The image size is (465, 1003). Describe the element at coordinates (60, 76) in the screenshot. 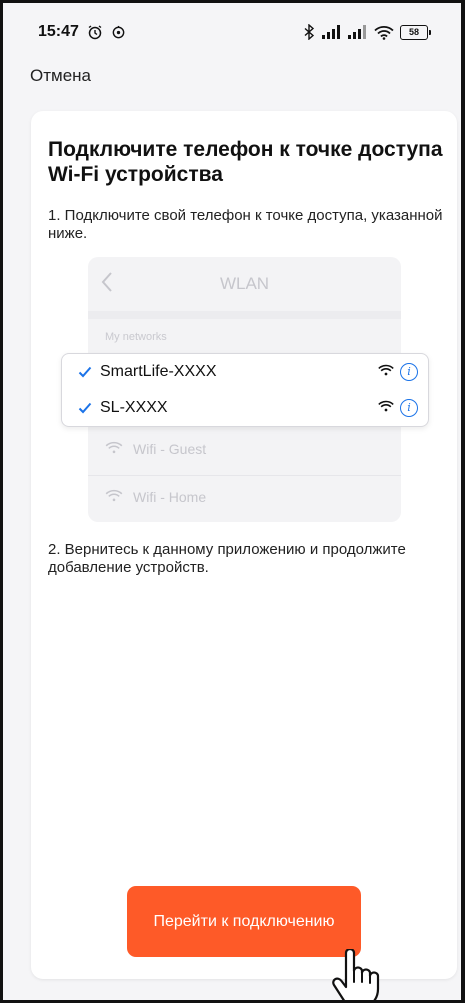

I see `cancel-button: Отмена` at that location.